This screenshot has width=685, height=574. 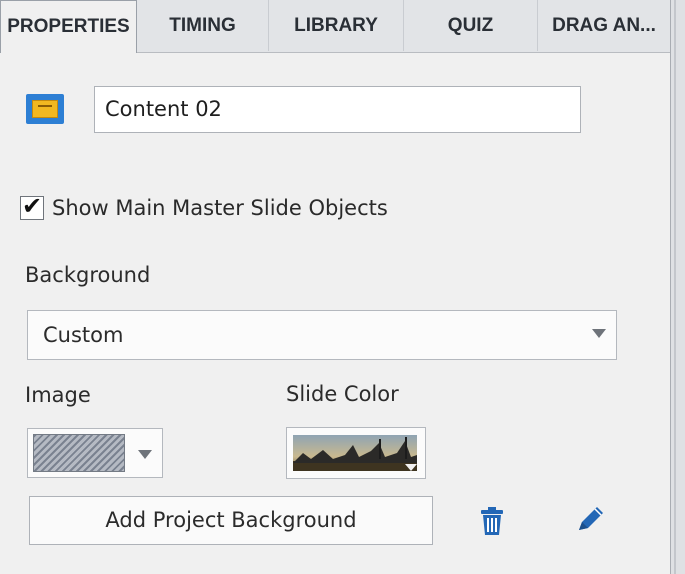 I want to click on master-objects-label: Show Main Master Slide Objects, so click(x=220, y=208).